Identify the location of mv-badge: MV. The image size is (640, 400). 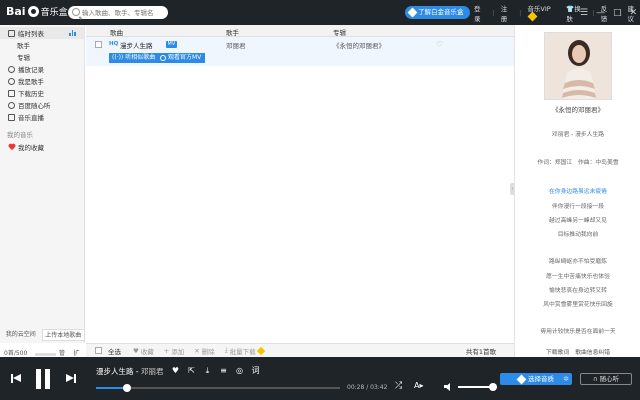
(171, 44).